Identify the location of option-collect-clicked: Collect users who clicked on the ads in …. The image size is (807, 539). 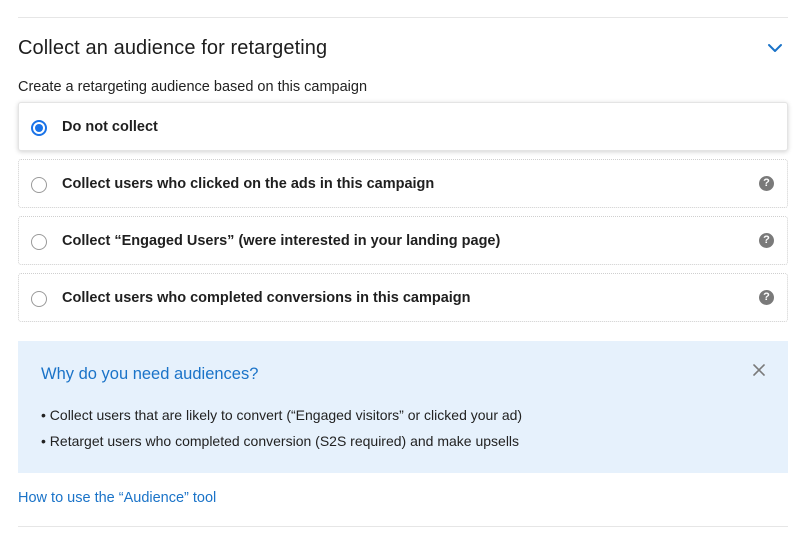
(403, 183).